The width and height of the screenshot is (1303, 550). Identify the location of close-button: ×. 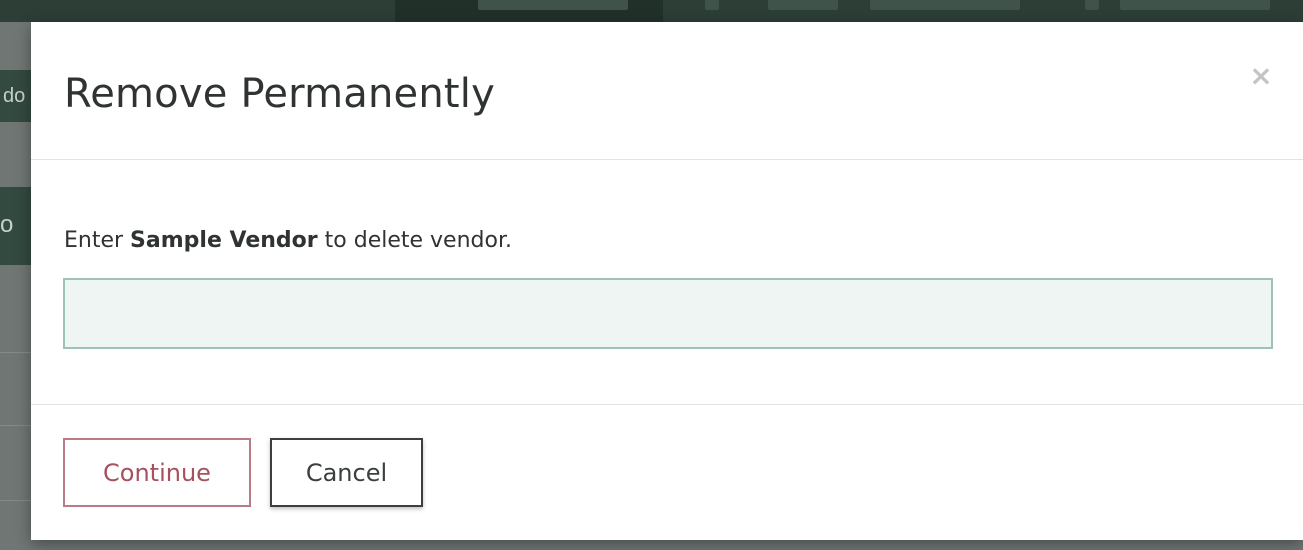
(1261, 76).